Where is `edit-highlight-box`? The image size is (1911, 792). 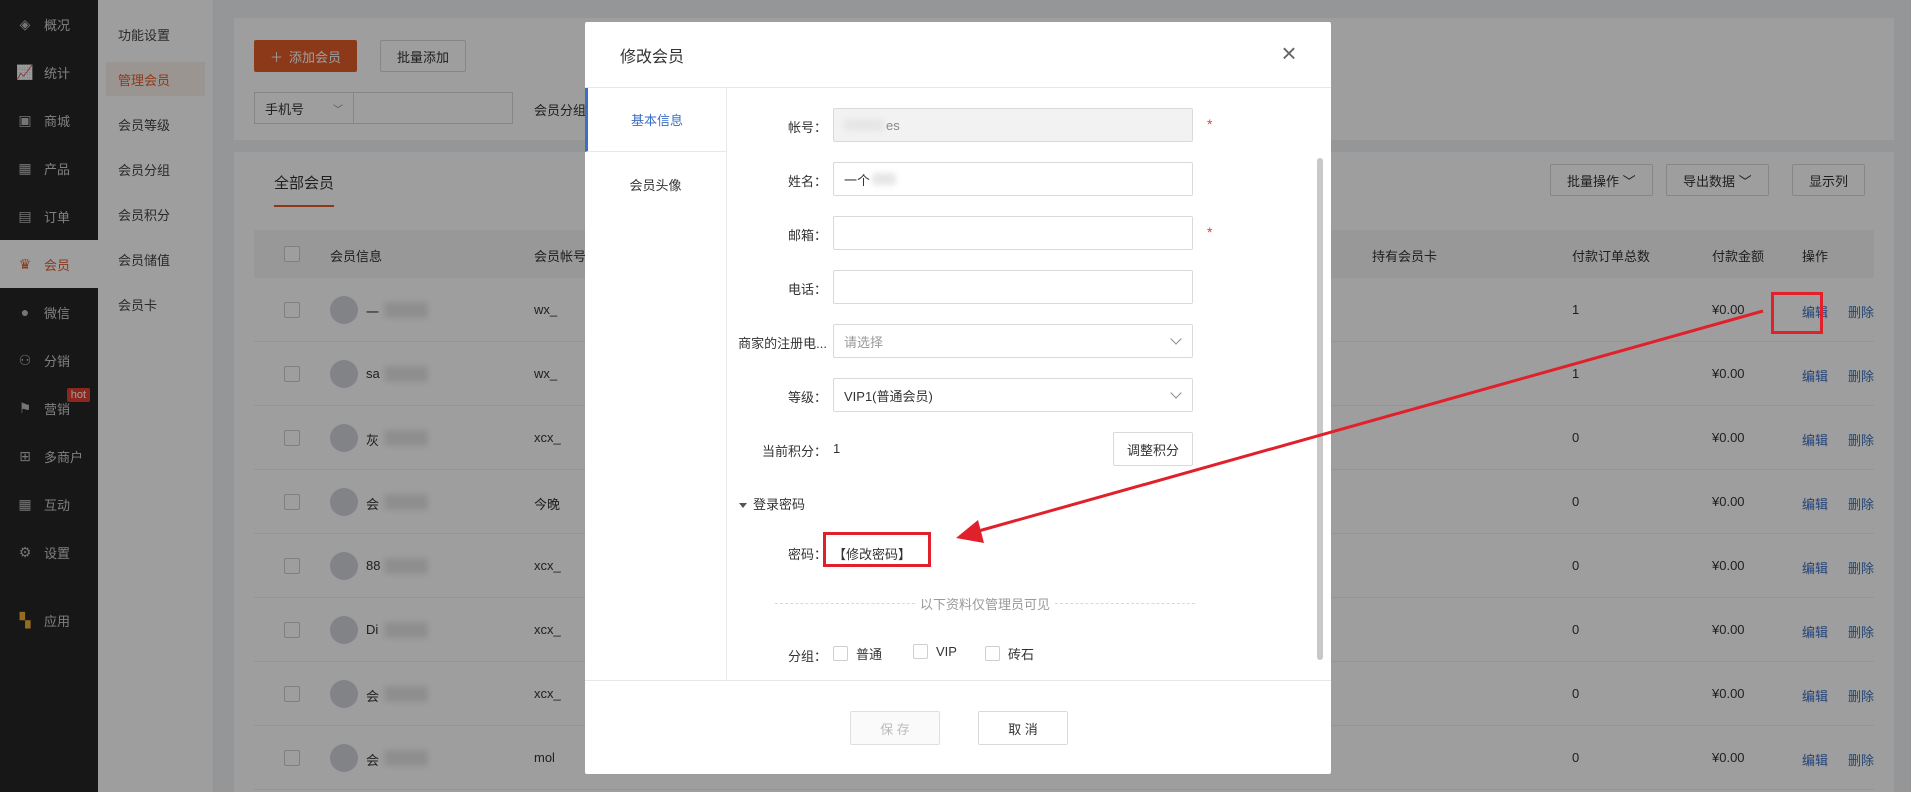 edit-highlight-box is located at coordinates (1797, 313).